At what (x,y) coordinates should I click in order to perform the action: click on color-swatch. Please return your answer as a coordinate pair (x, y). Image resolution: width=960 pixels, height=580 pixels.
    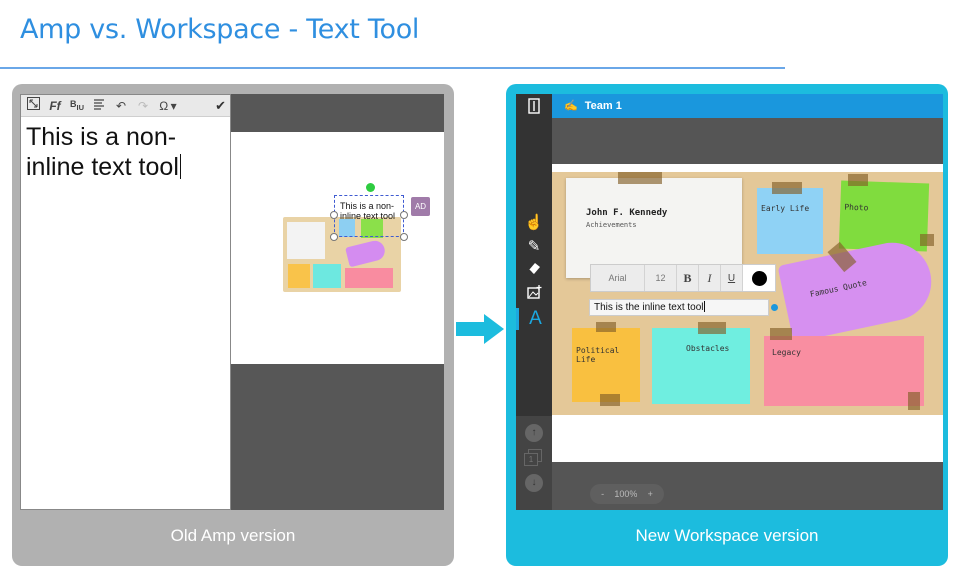
    Looking at the image, I should click on (759, 278).